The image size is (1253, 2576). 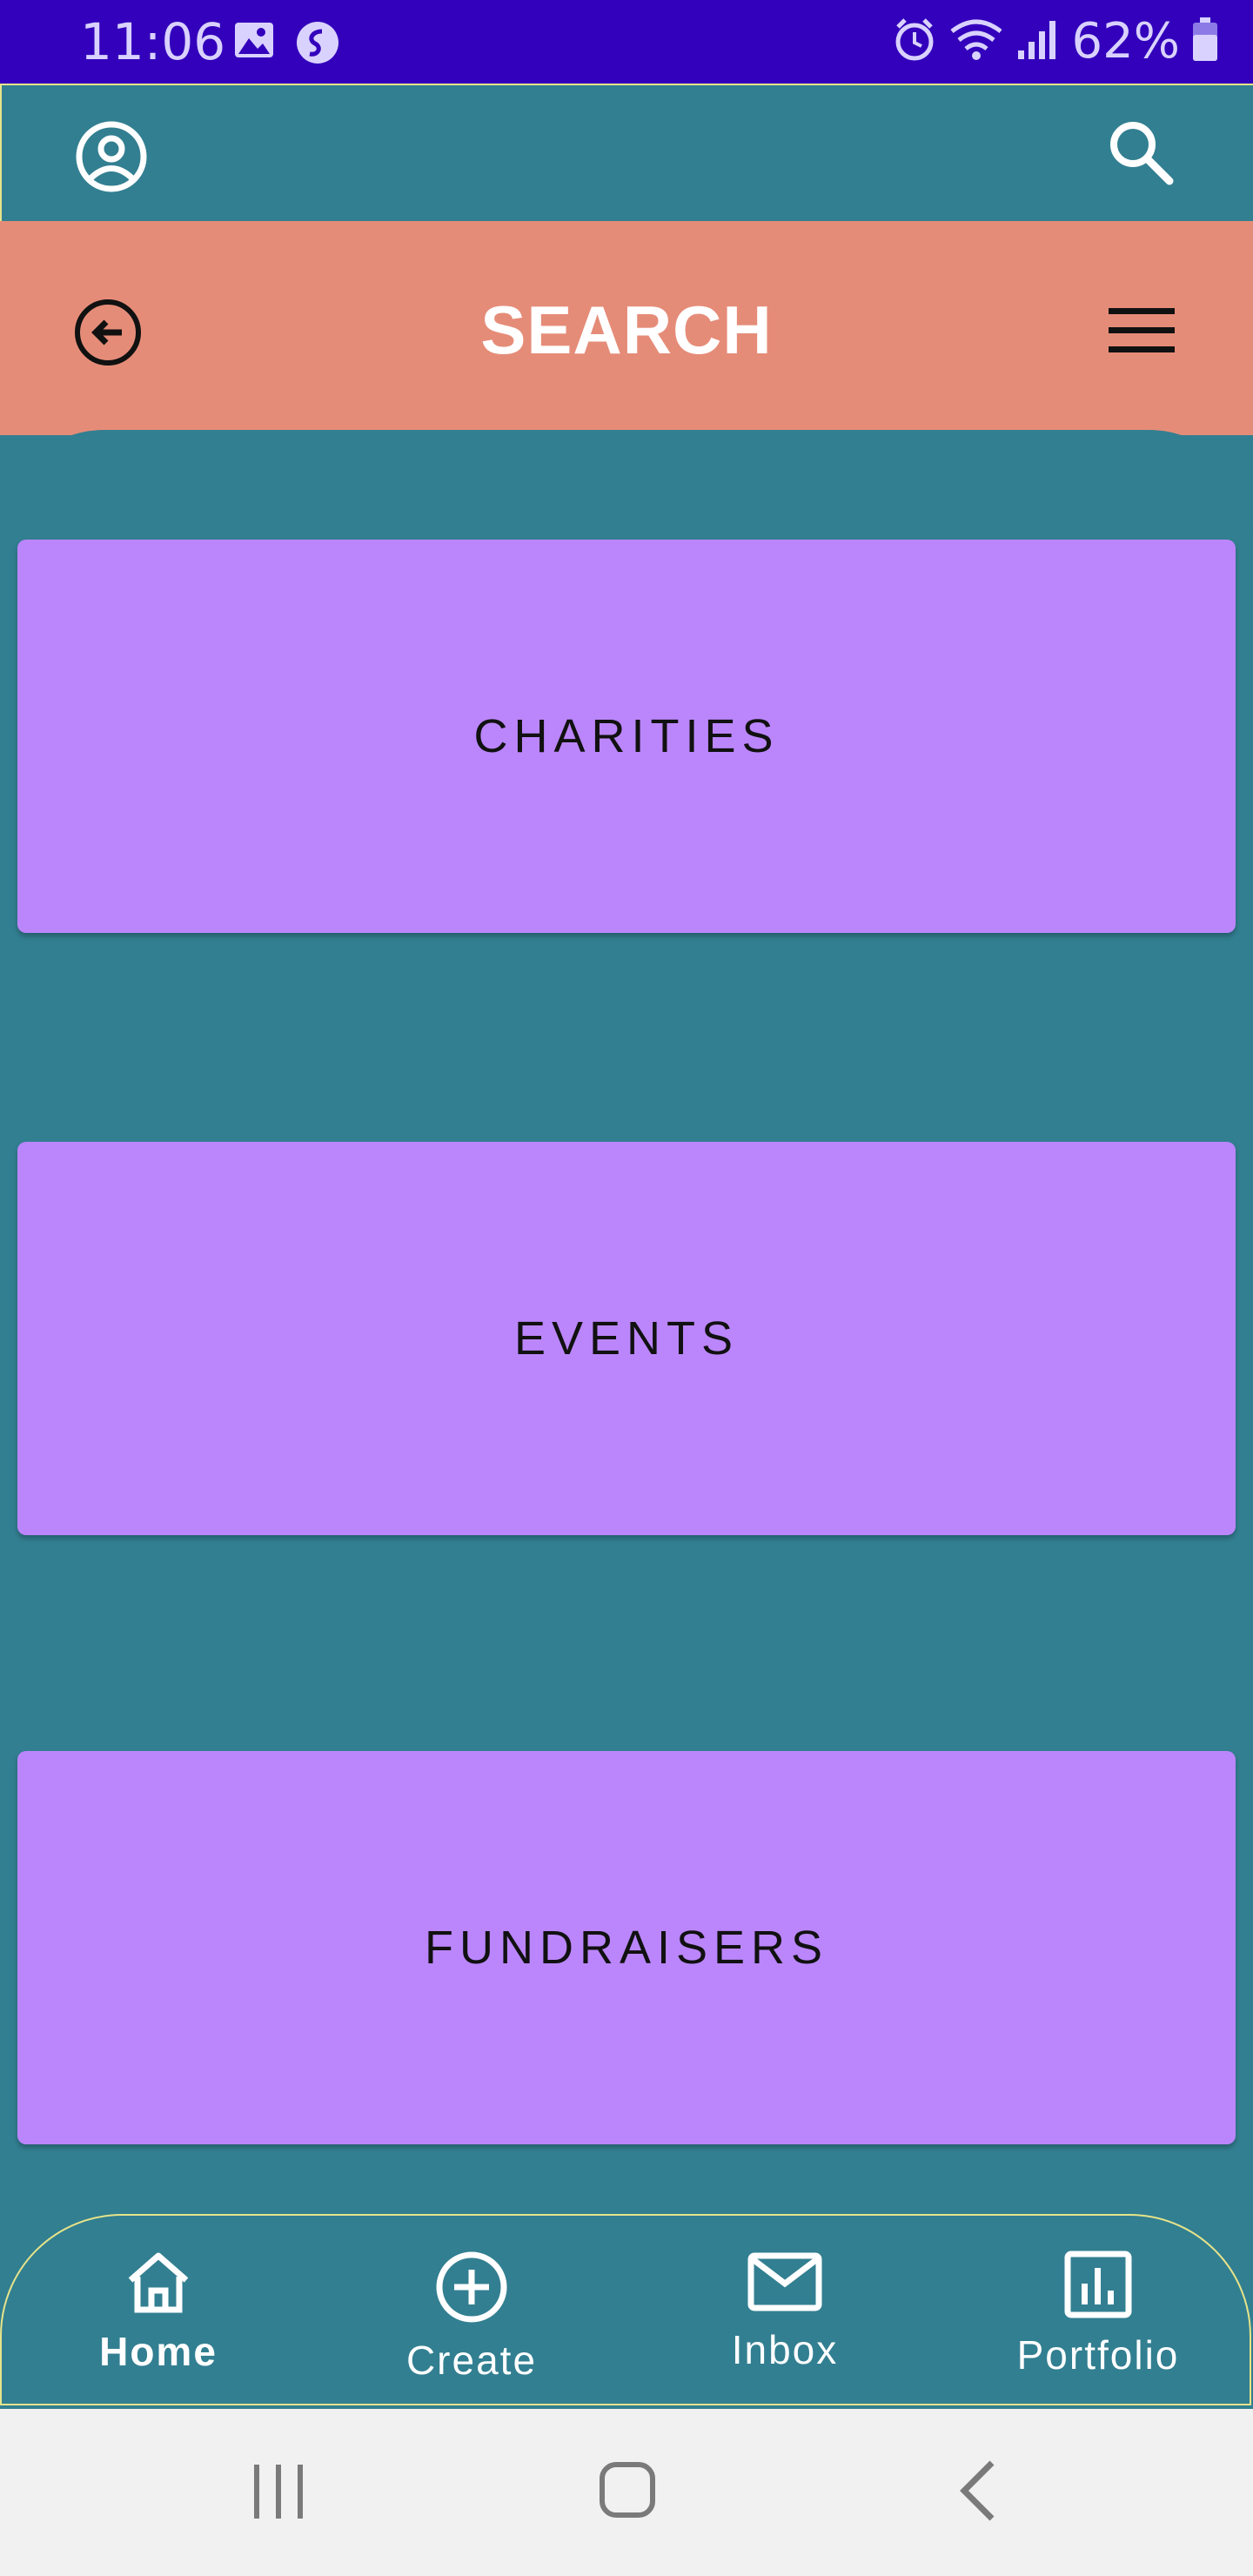 I want to click on top-app-bar, so click(x=626, y=153).